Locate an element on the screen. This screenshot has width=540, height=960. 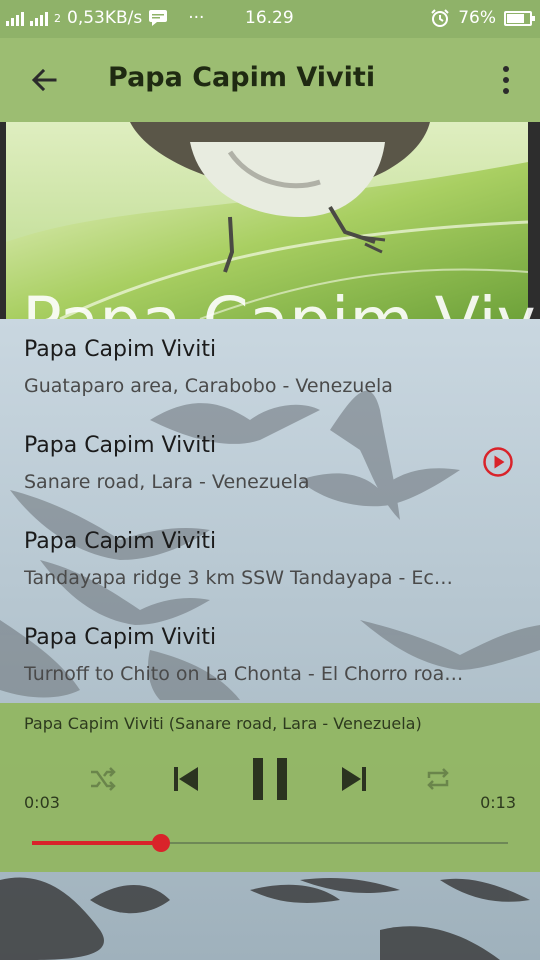
pause-button is located at coordinates (270, 779).